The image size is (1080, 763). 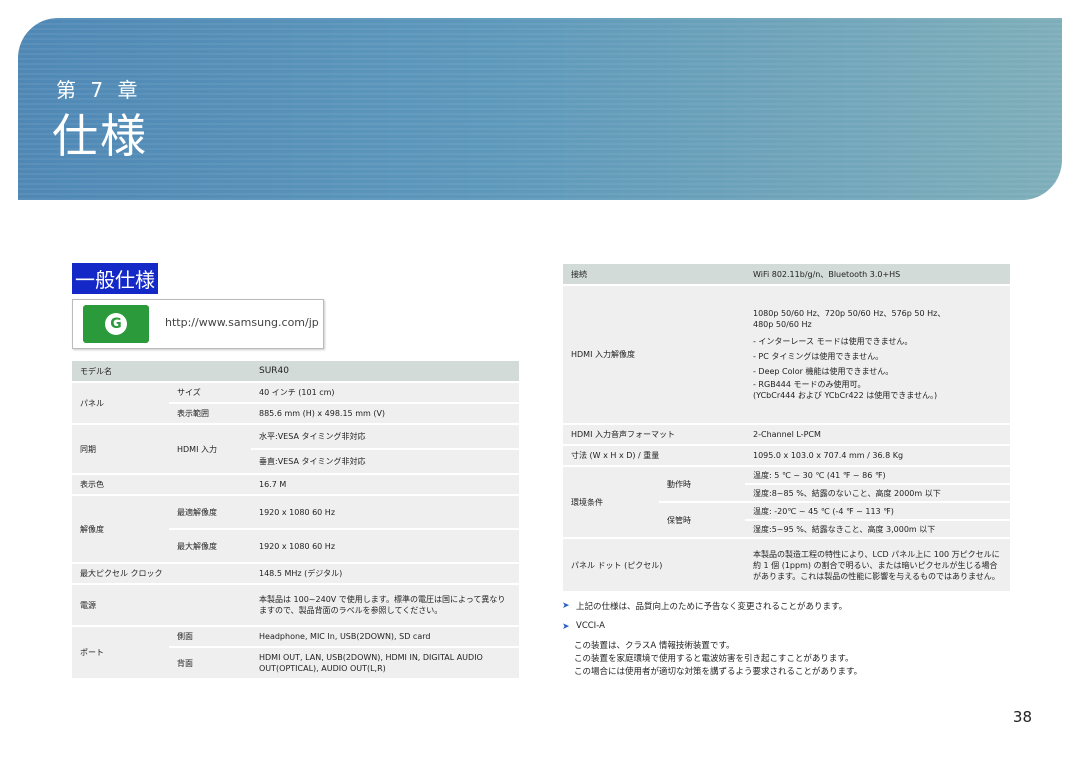 I want to click on panel-size-value: 40 インチ (101 cm), so click(x=385, y=392).